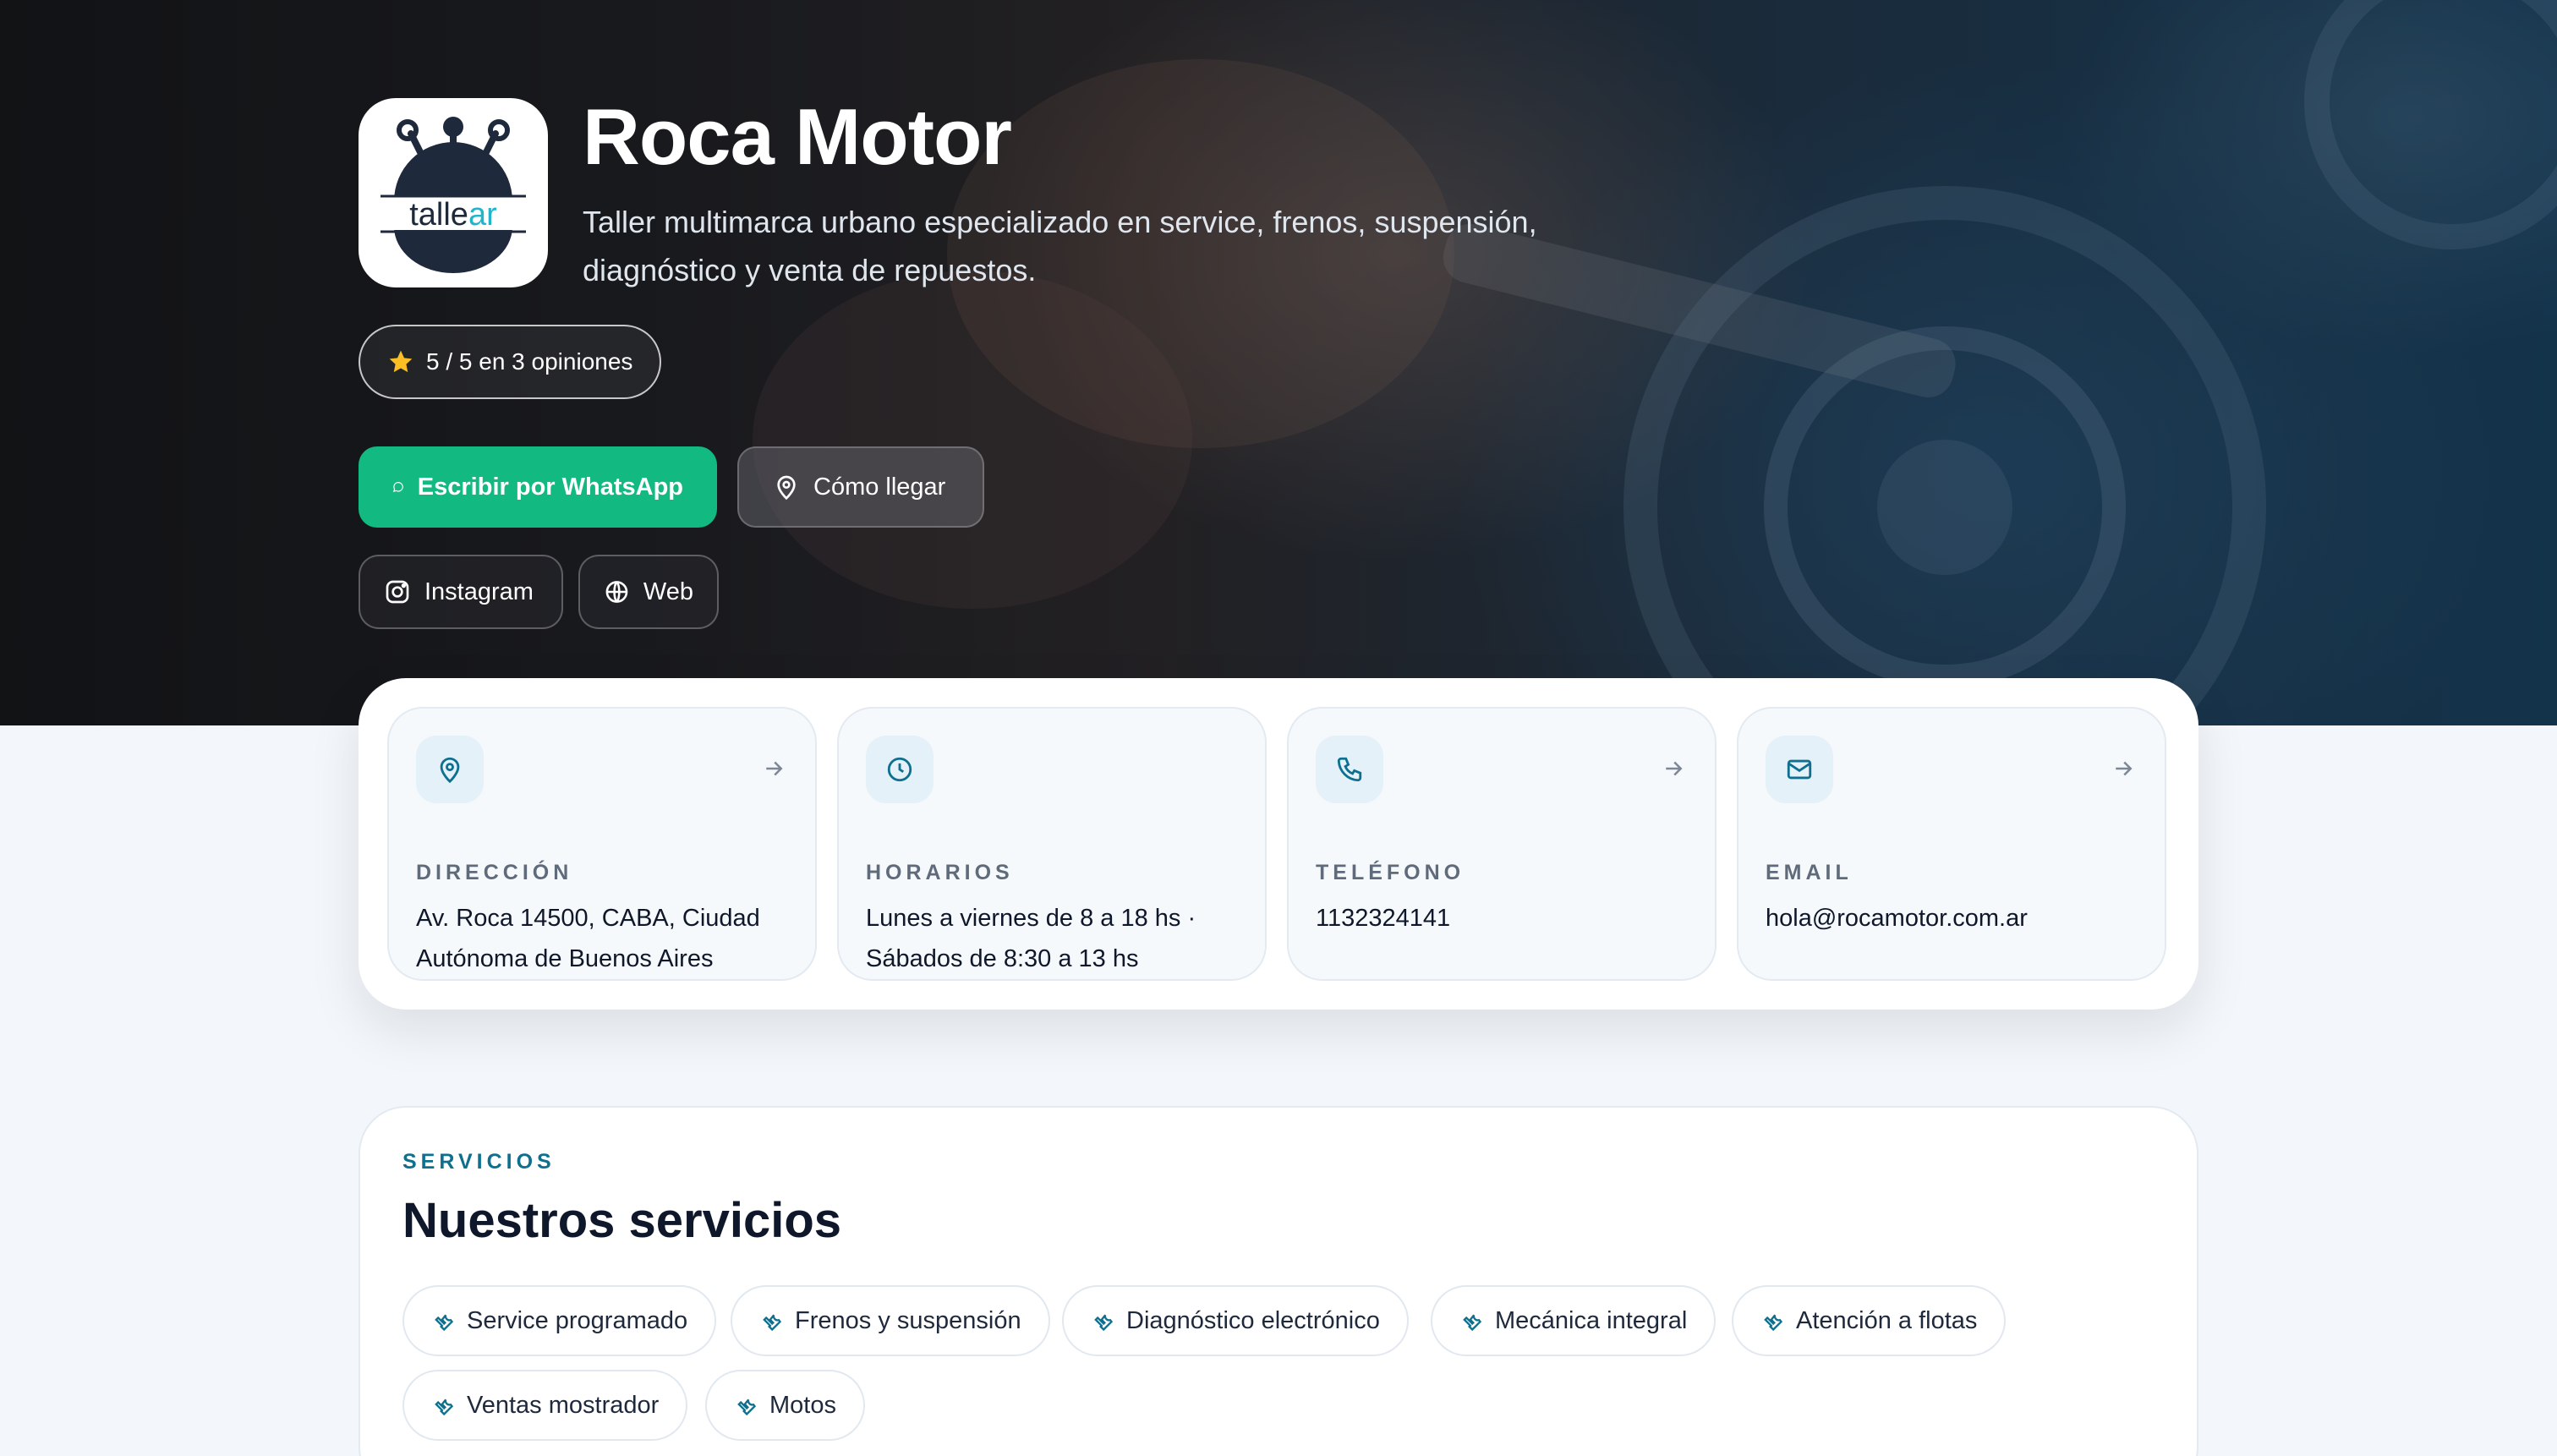  I want to click on directions-button: Cómo llegar, so click(860, 487).